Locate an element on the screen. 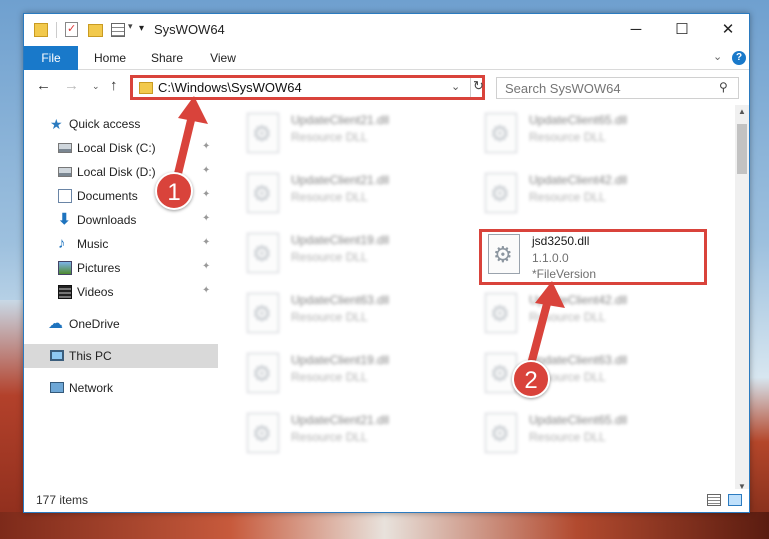 This screenshot has height=539, width=769. tab-view: View is located at coordinates (223, 58).